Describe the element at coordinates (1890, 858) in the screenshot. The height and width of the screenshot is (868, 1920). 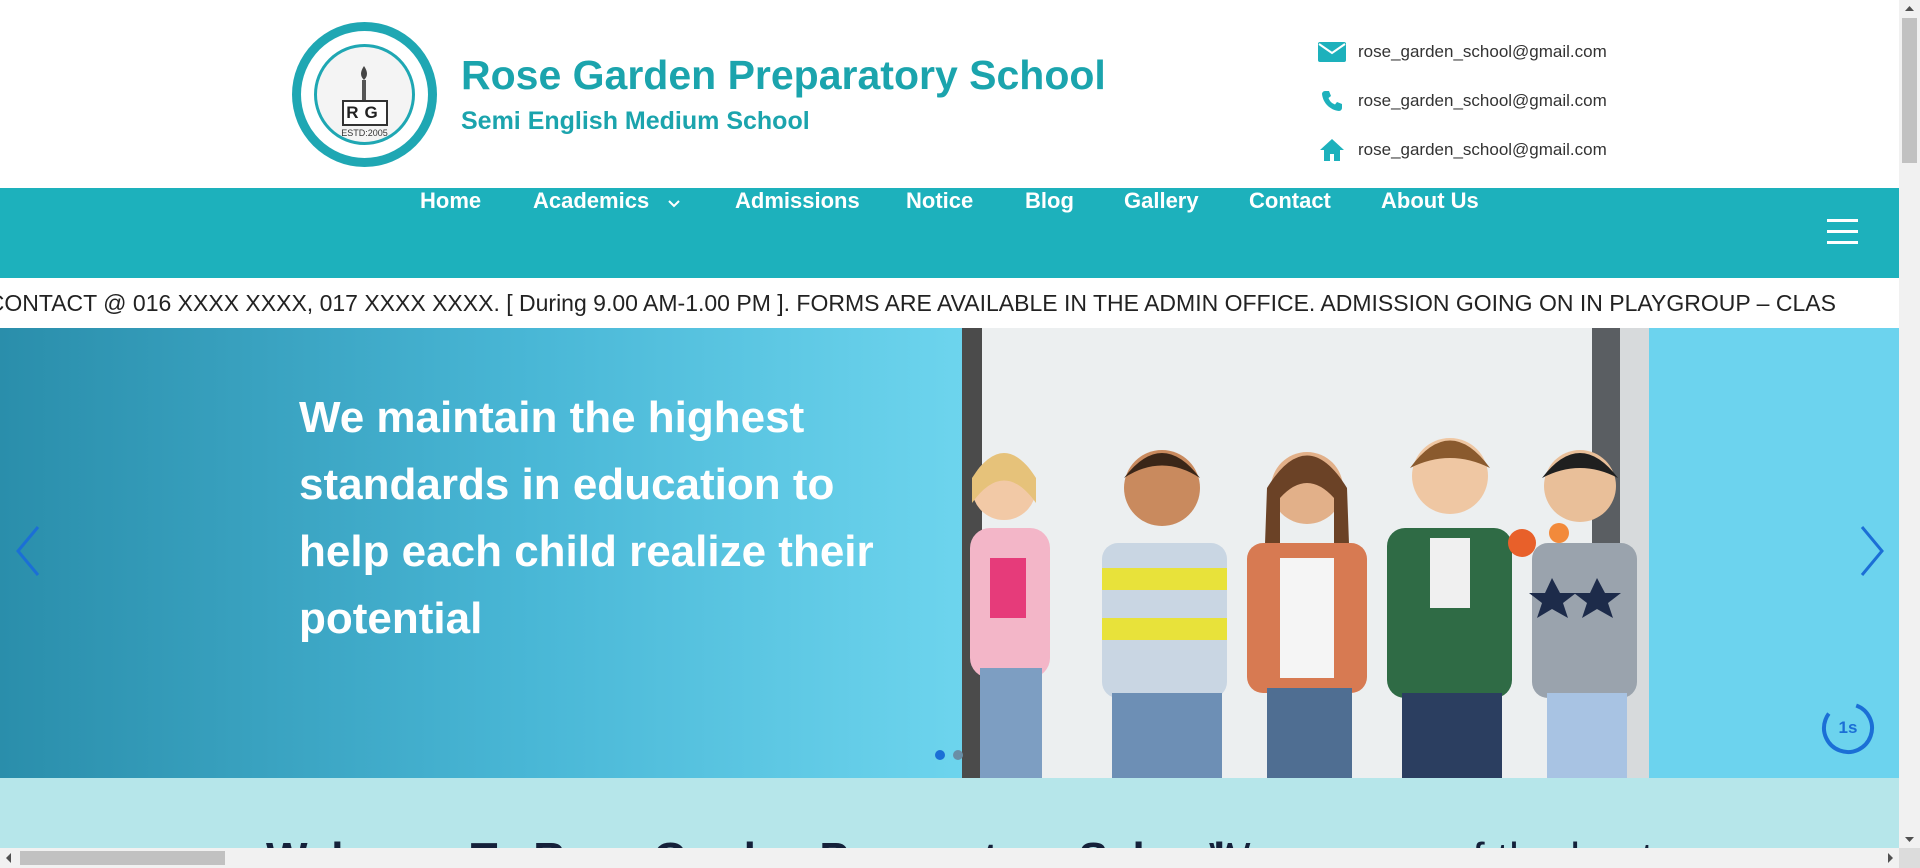
I see `scroll-right-arrow-icon` at that location.